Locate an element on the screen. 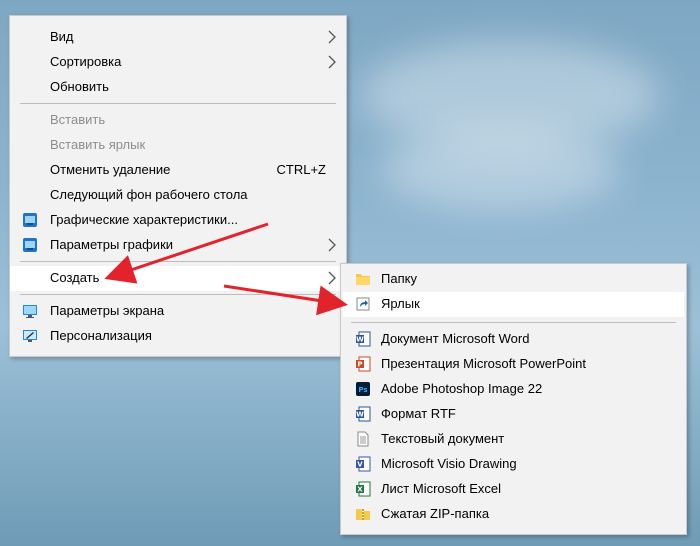  photoshop-icon: Ps is located at coordinates (363, 389).